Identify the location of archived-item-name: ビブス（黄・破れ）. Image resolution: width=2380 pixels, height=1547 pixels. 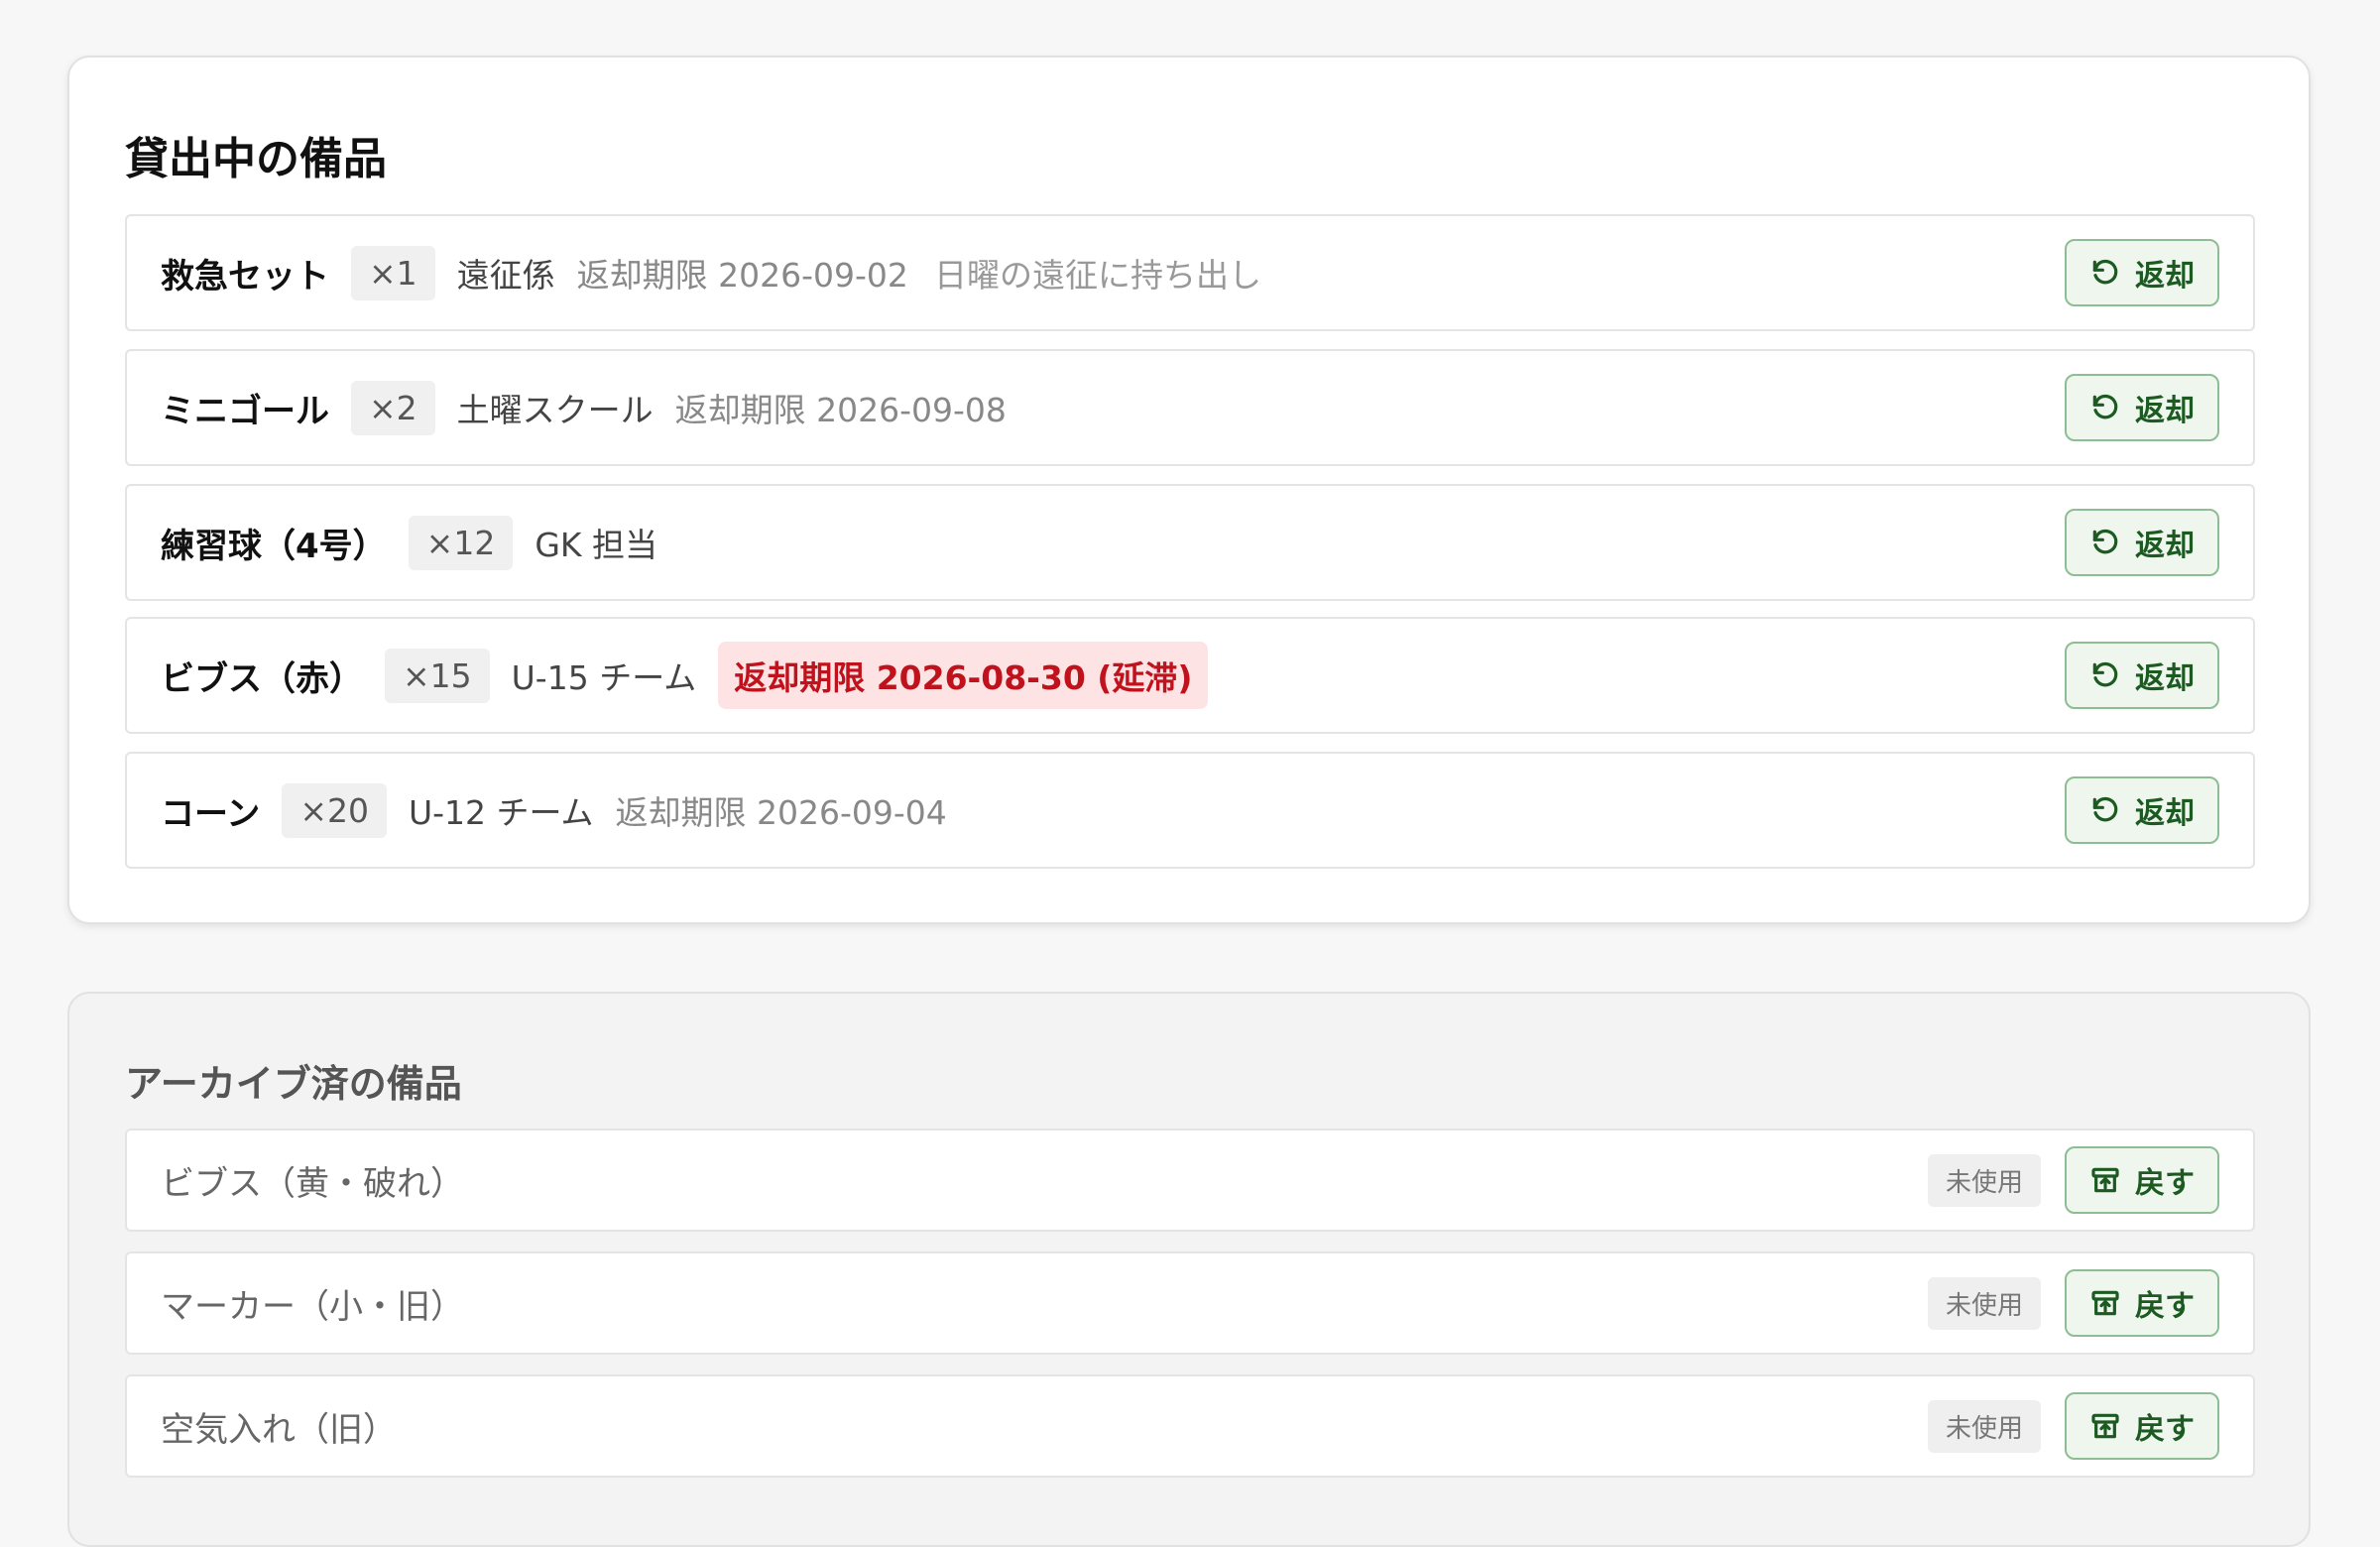
(312, 1183).